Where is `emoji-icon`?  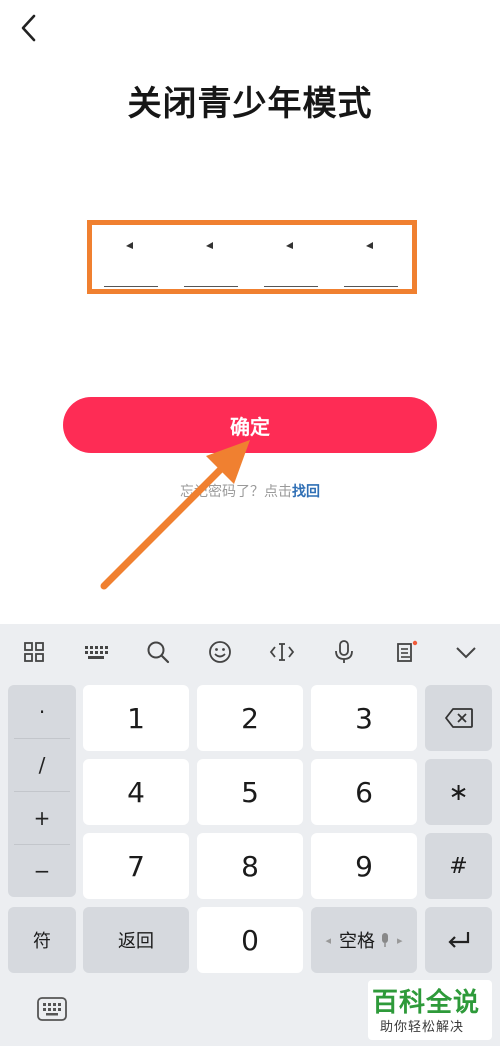
emoji-icon is located at coordinates (220, 652).